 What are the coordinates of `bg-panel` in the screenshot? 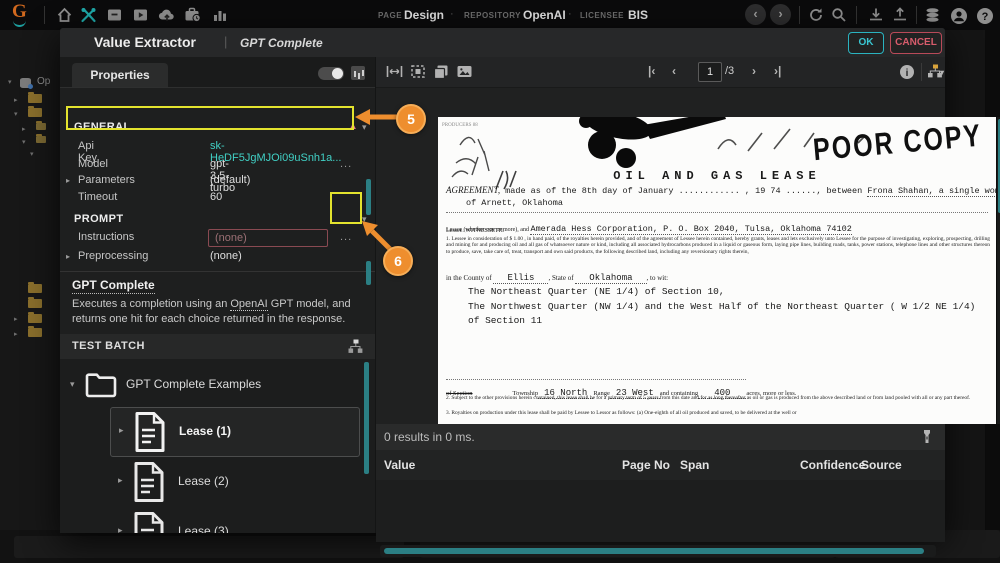 It's located at (209, 547).